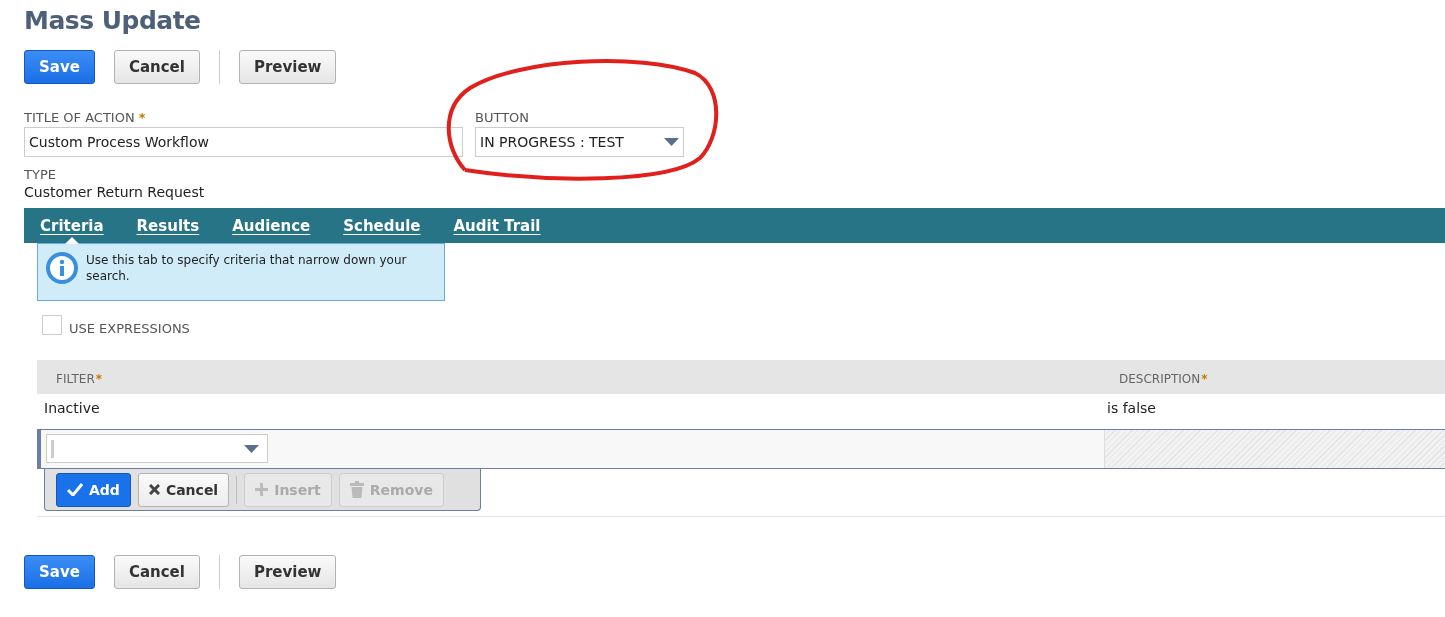 The width and height of the screenshot is (1445, 617). I want to click on info-icon, so click(62, 268).